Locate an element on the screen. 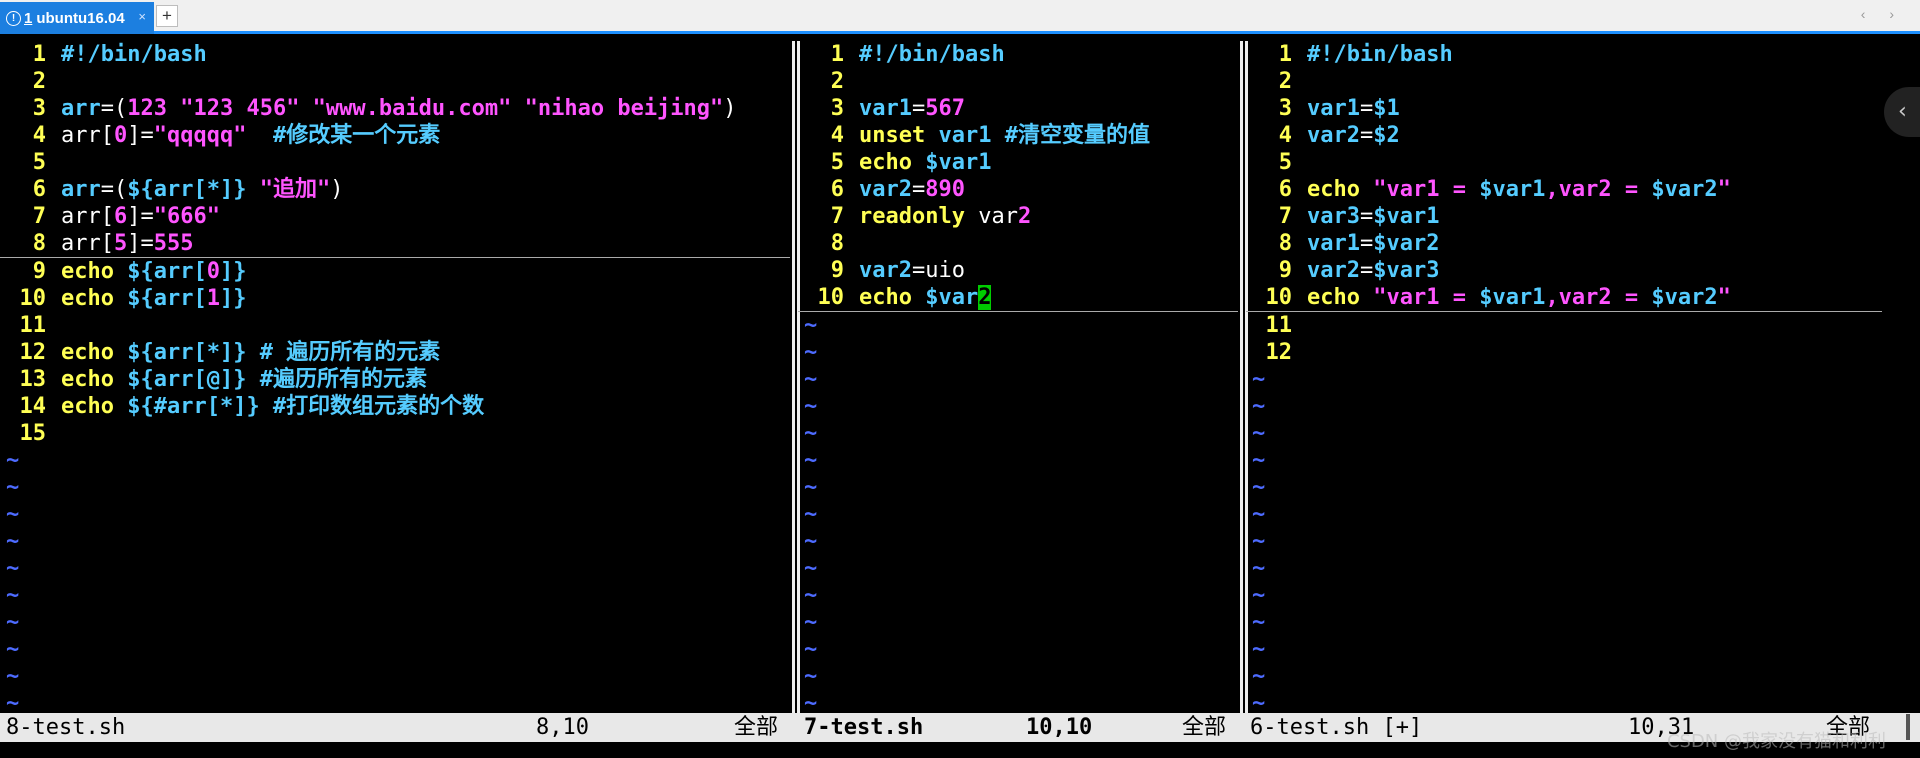 This screenshot has height=758, width=1920. tab-nav-arrows-icon: ‹ › is located at coordinates (1882, 14).